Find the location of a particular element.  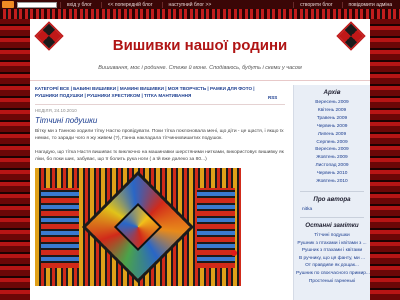

archive-item: Липень 2009 is located at coordinates (332, 135).